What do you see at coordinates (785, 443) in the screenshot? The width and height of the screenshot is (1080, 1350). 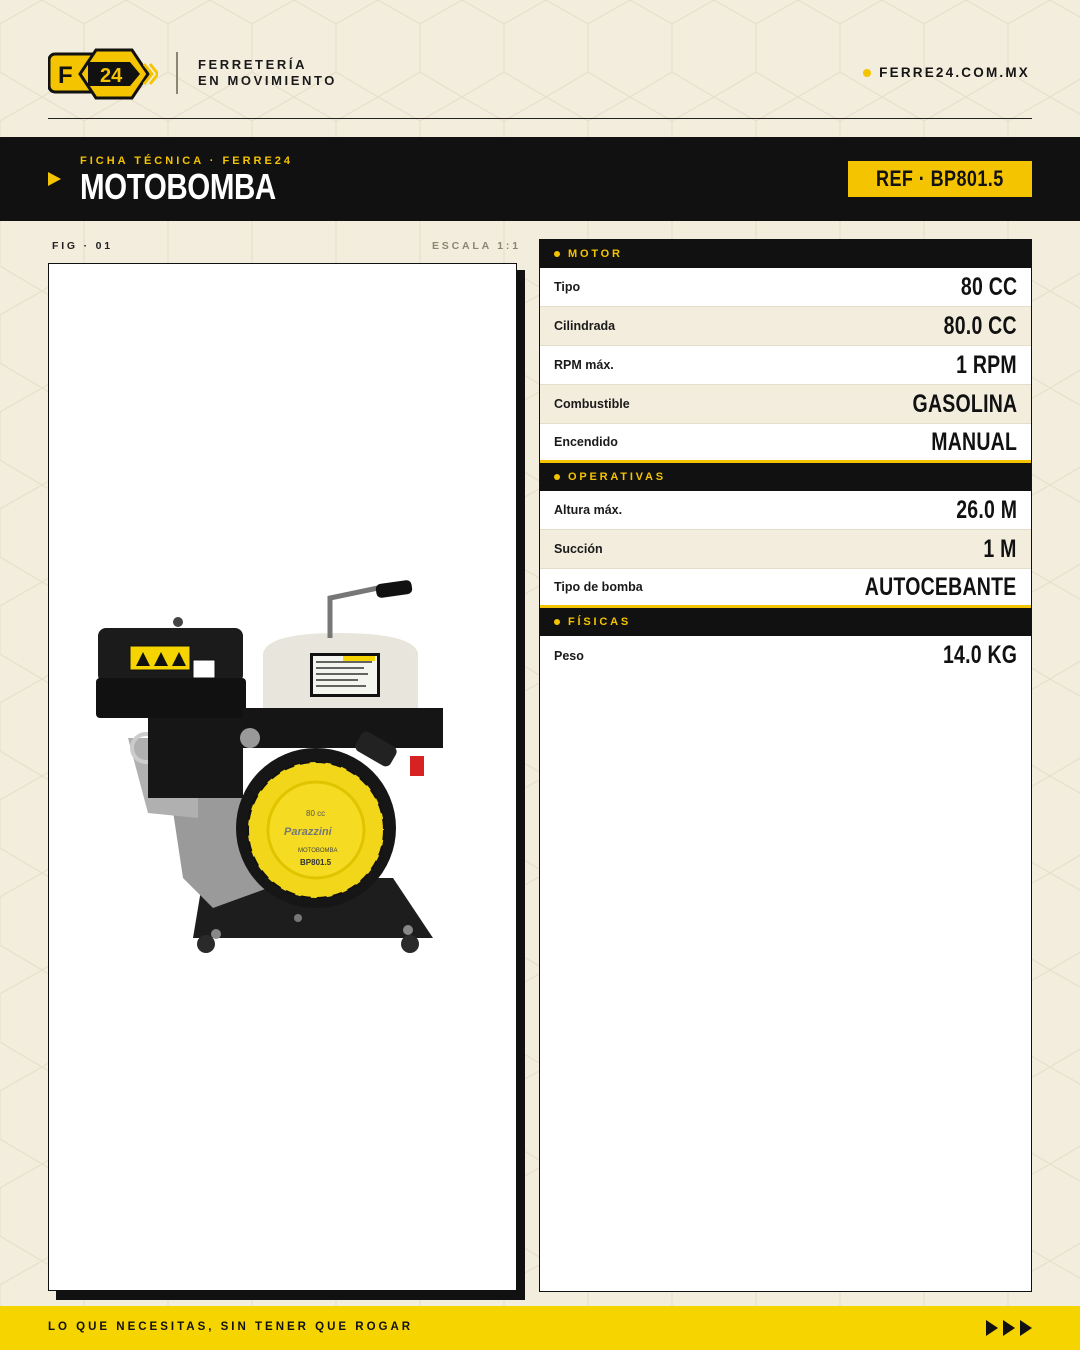 I see `spec-row-encendido: Encendido MANUAL` at bounding box center [785, 443].